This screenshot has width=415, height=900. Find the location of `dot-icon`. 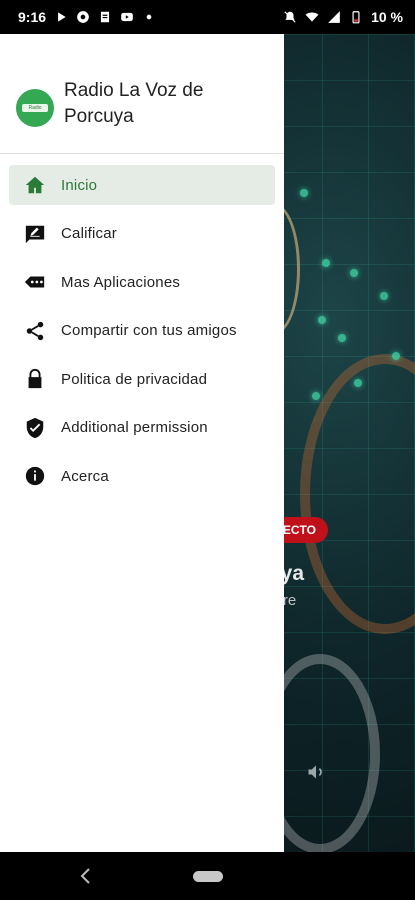

dot-icon is located at coordinates (149, 17).